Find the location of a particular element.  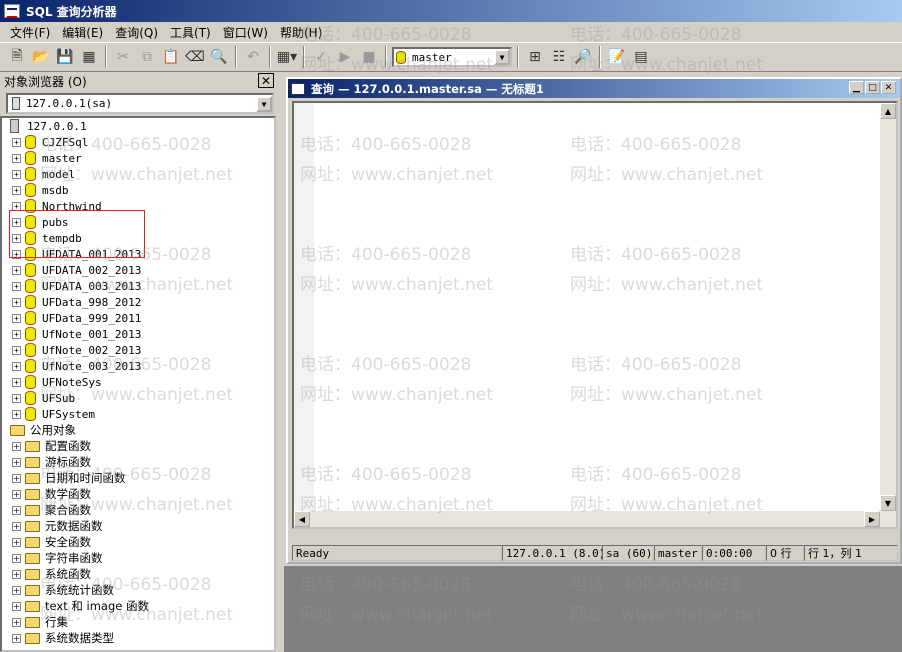

tree-database-item: + UfNote_003_2013 is located at coordinates (138, 366).